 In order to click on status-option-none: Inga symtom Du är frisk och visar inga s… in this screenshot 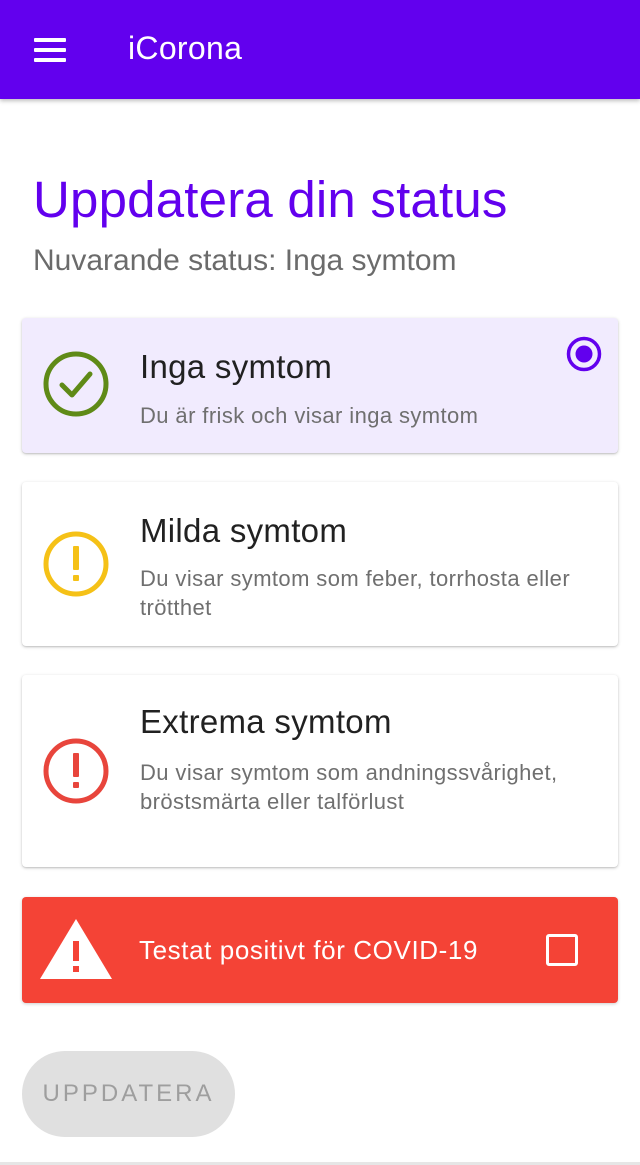, I will do `click(320, 385)`.